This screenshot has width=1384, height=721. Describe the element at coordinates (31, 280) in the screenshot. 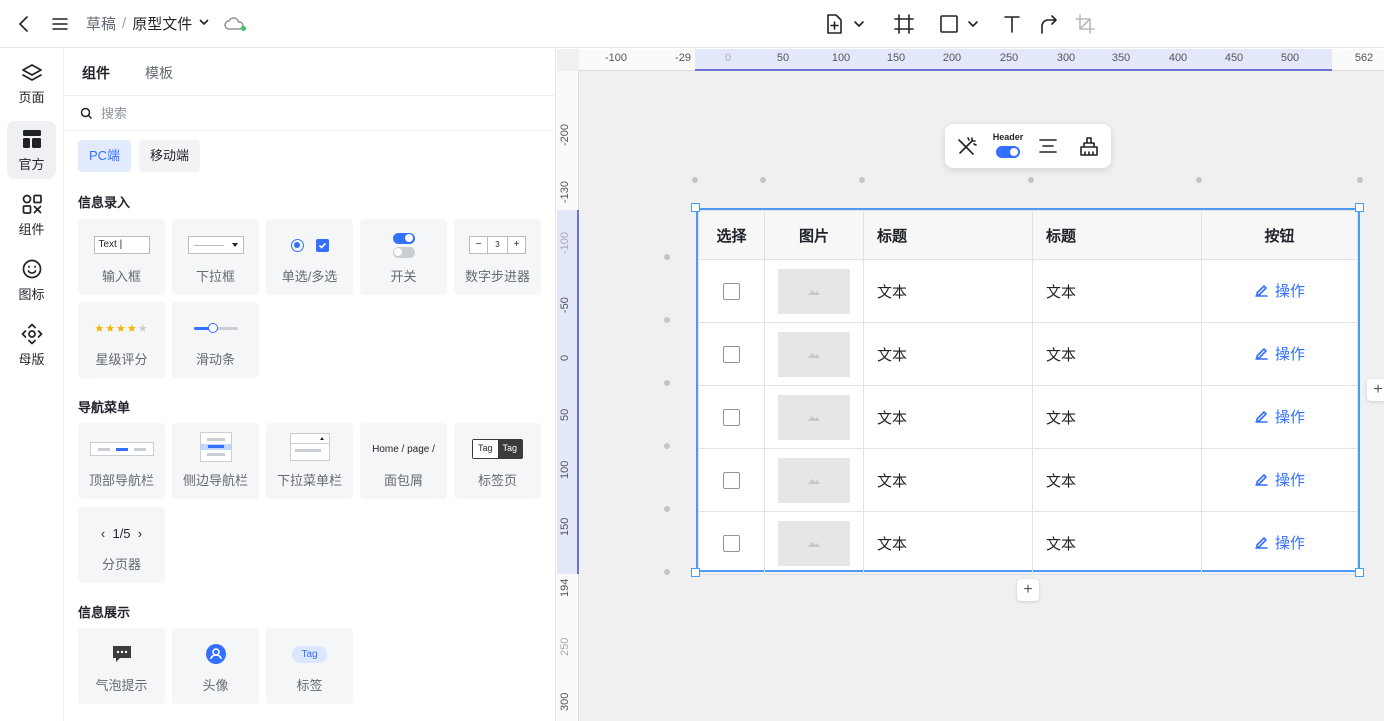

I see `rail-item-icons: 图标` at that location.